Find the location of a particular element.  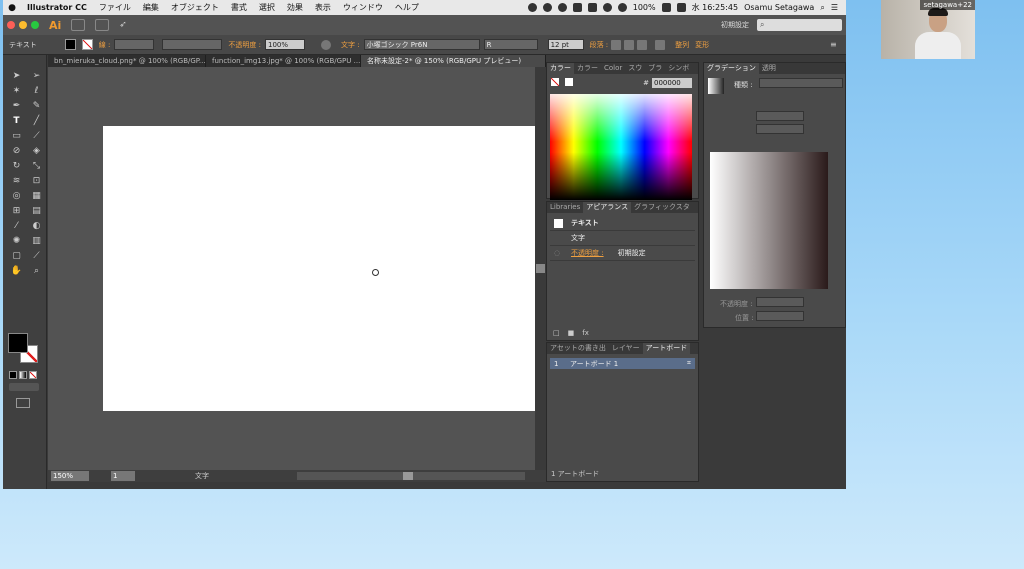

visibility-eye-icon: ◌ is located at coordinates (560, 253).